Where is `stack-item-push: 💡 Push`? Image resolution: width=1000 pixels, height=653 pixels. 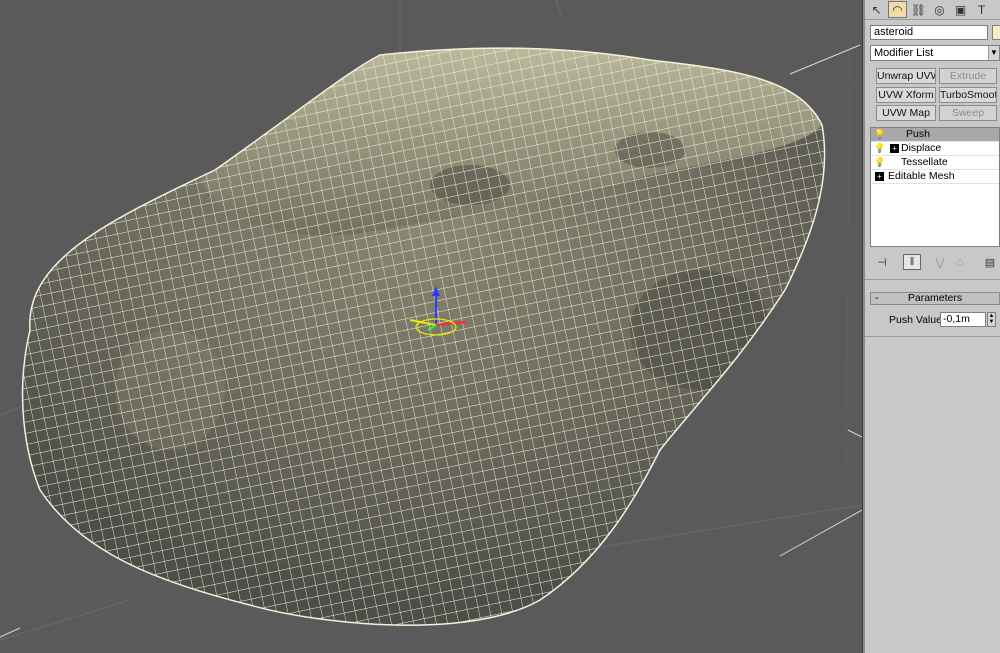 stack-item-push: 💡 Push is located at coordinates (935, 135).